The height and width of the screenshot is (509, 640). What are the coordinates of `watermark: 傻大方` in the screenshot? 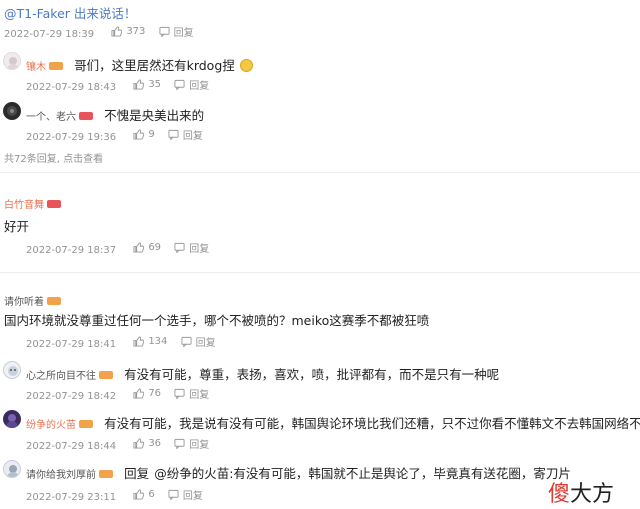 It's located at (581, 494).